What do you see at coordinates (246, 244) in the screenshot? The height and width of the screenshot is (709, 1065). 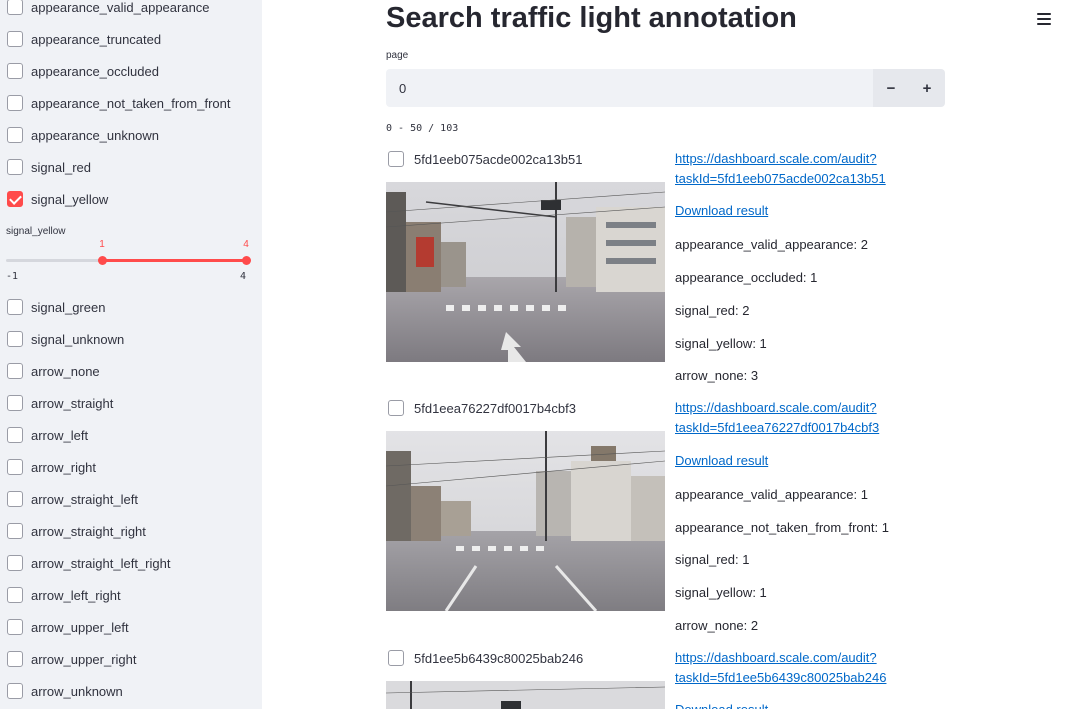 I see `slider-high-value: 4` at bounding box center [246, 244].